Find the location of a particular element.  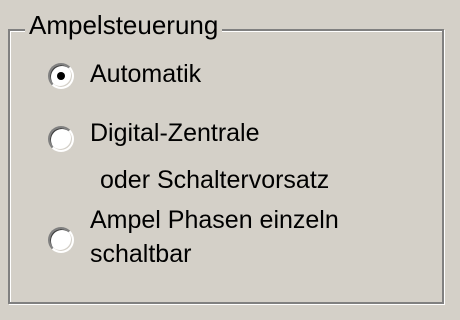

radio-selected-dot is located at coordinates (61, 76).